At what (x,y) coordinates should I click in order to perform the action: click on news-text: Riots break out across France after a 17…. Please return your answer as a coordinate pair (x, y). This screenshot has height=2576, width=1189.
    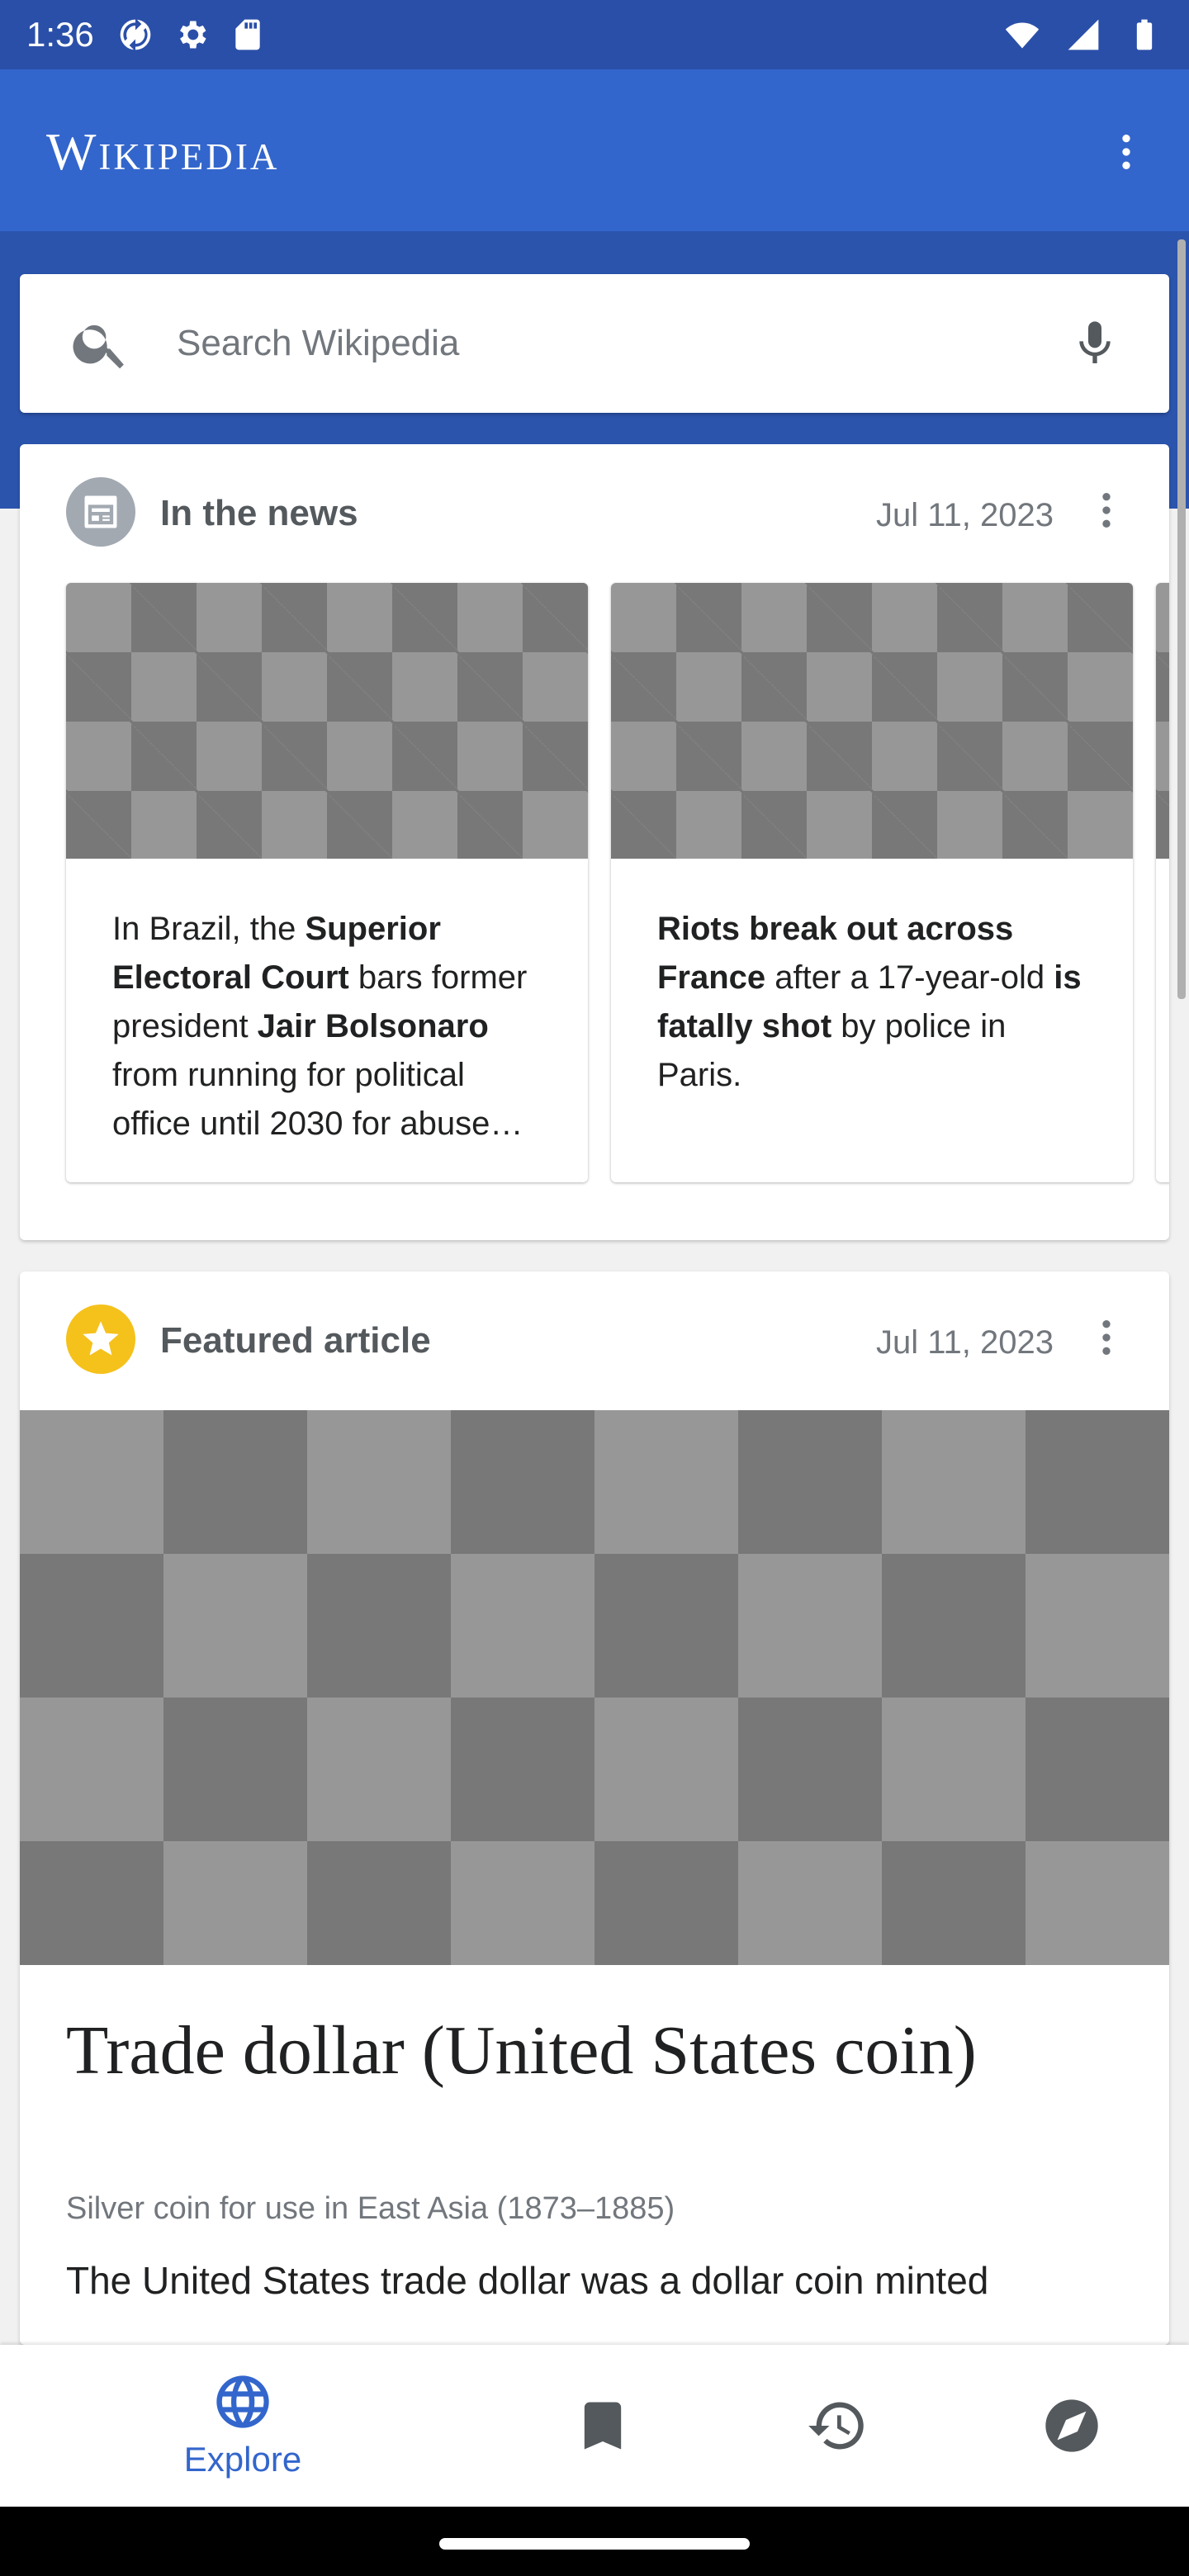
    Looking at the image, I should click on (876, 1002).